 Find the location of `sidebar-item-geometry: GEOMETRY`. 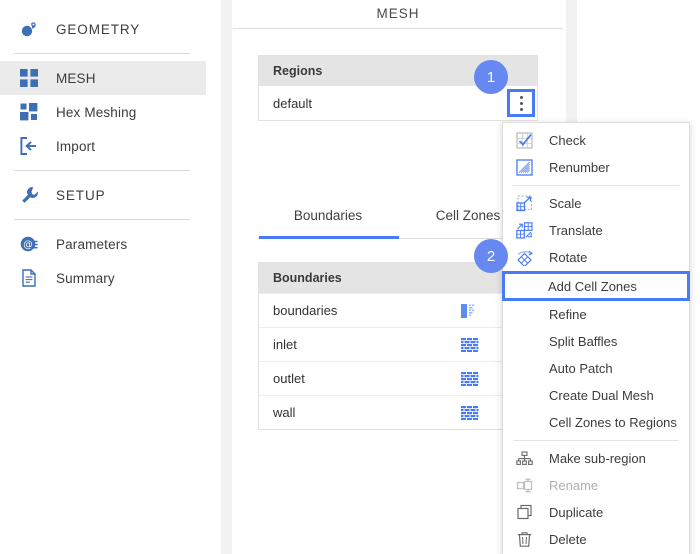

sidebar-item-geometry: GEOMETRY is located at coordinates (103, 29).